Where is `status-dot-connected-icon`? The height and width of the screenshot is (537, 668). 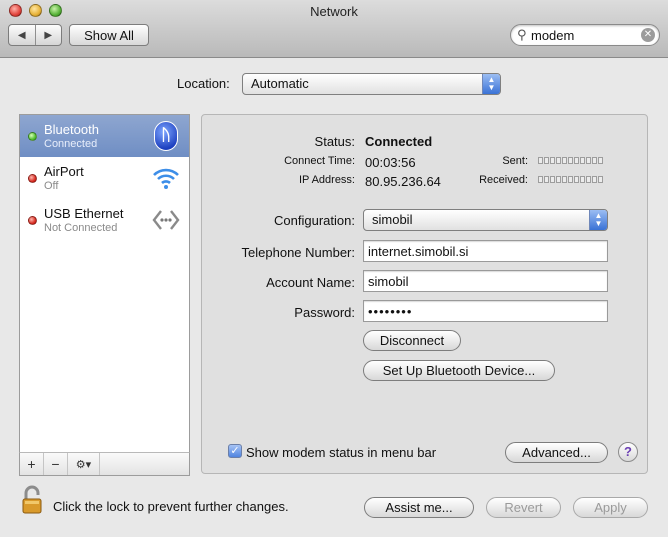 status-dot-connected-icon is located at coordinates (32, 136).